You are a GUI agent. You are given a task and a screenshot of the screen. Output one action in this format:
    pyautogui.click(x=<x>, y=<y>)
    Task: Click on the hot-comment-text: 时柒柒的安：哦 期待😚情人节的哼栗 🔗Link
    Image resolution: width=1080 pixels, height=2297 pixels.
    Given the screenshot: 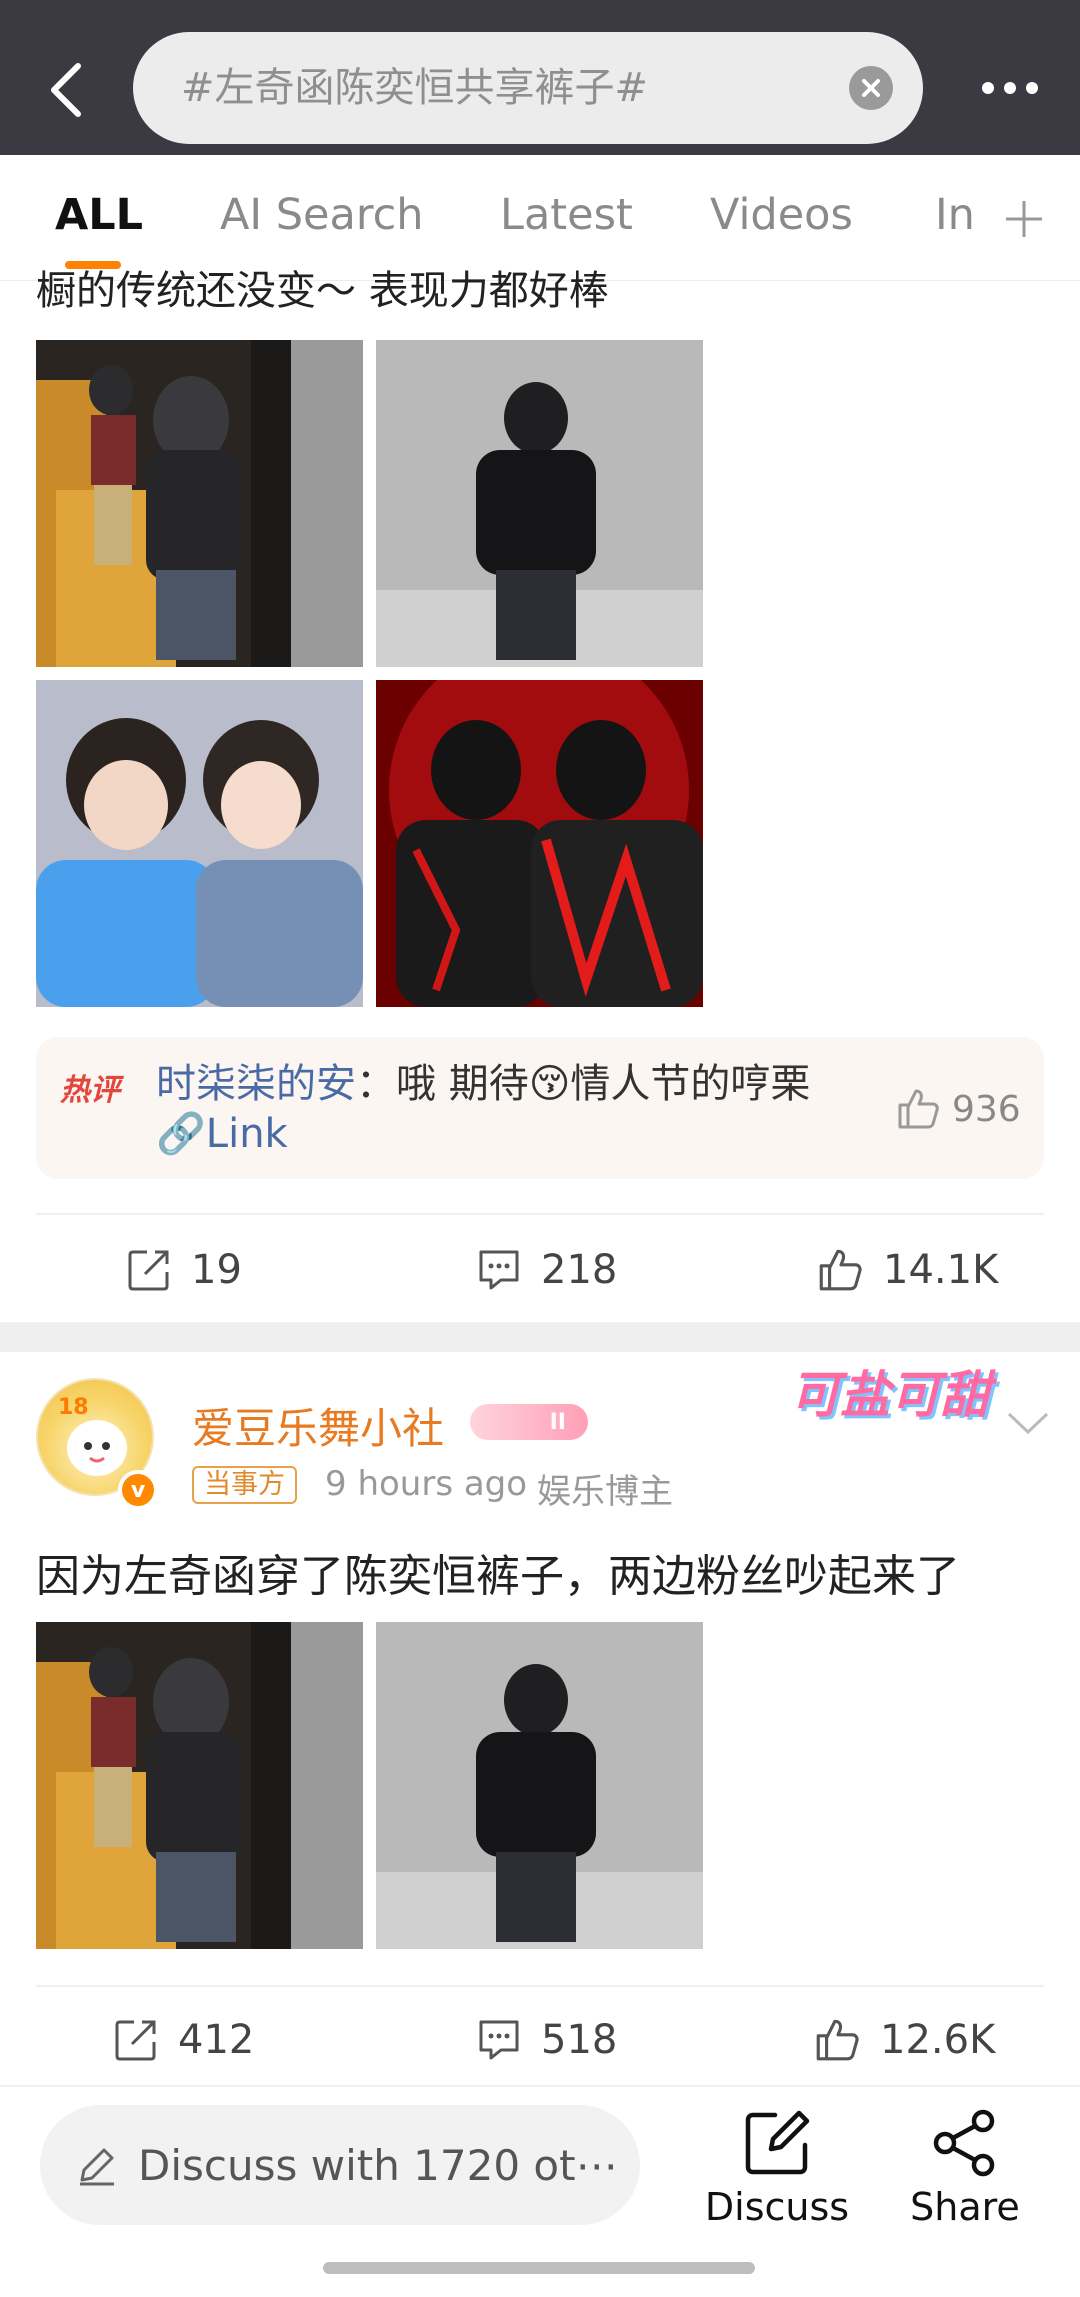 What is the action you would take?
    pyautogui.click(x=496, y=1109)
    